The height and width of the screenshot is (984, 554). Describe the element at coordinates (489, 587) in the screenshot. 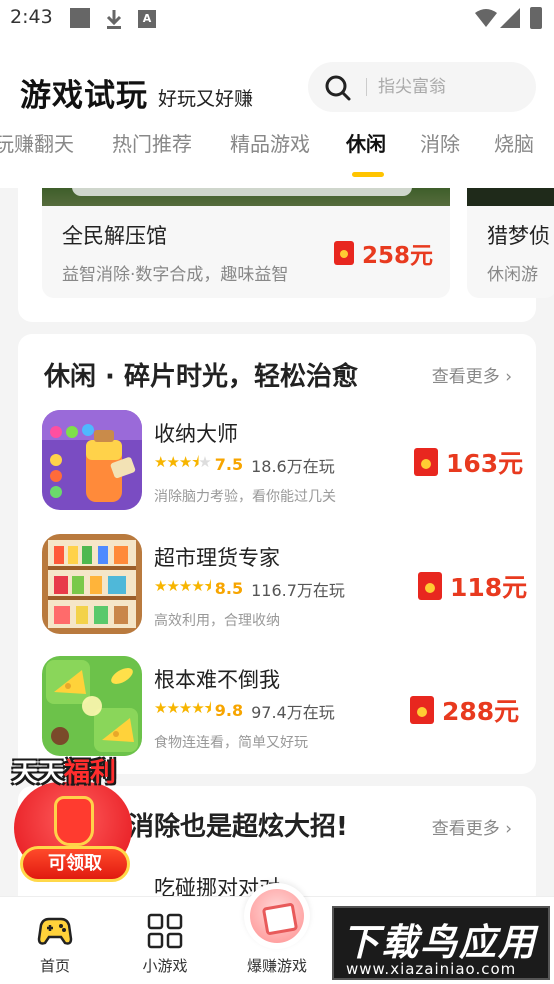

I see `reward-value: 118元` at that location.